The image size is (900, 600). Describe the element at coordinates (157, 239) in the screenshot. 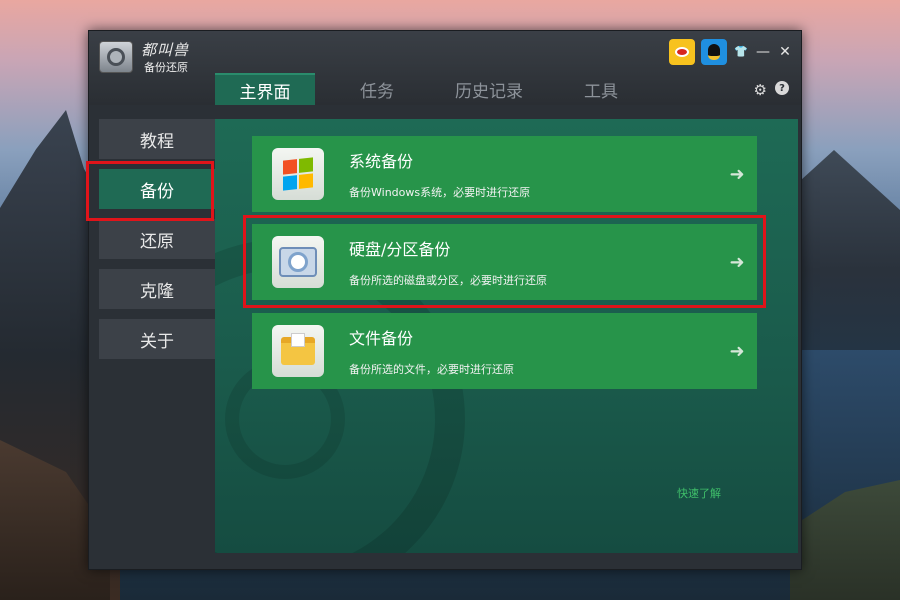

I see `sidebar-item-restore: 还原` at that location.